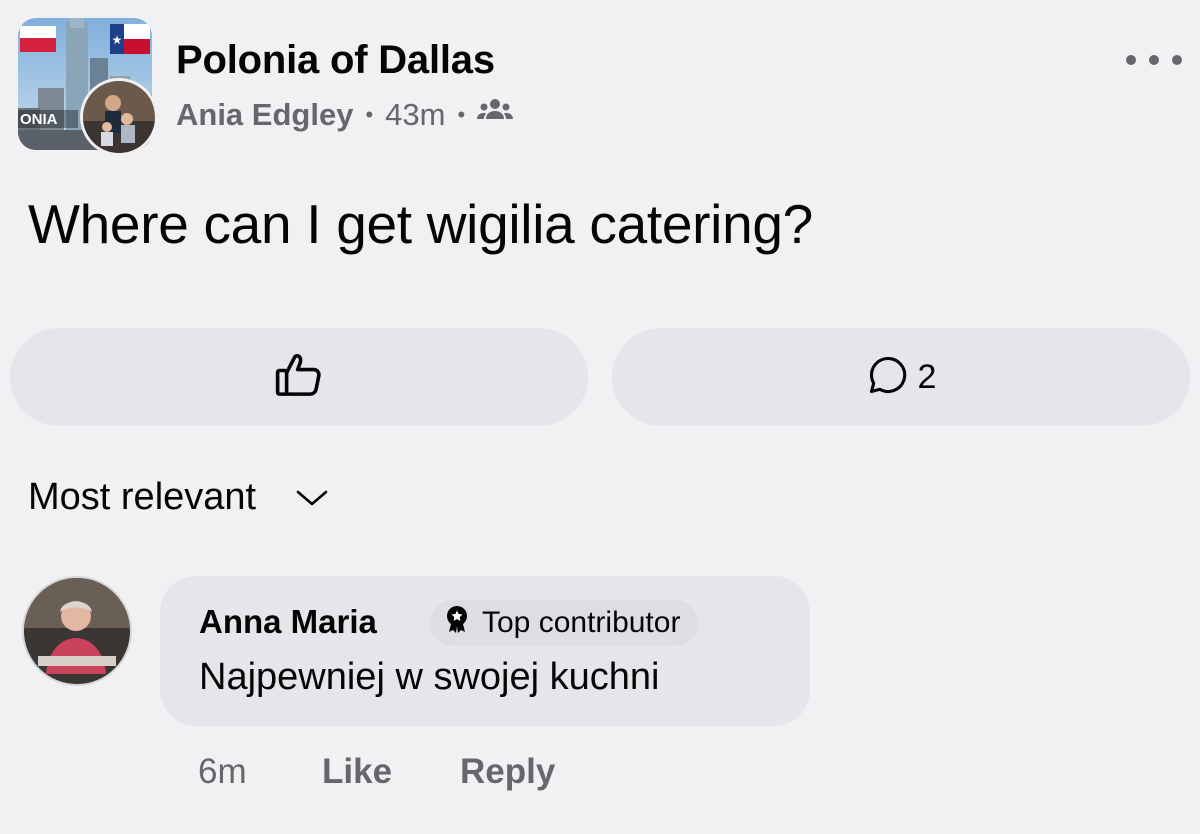 This screenshot has height=834, width=1200. Describe the element at coordinates (463, 623) in the screenshot. I see `badge-icon` at that location.